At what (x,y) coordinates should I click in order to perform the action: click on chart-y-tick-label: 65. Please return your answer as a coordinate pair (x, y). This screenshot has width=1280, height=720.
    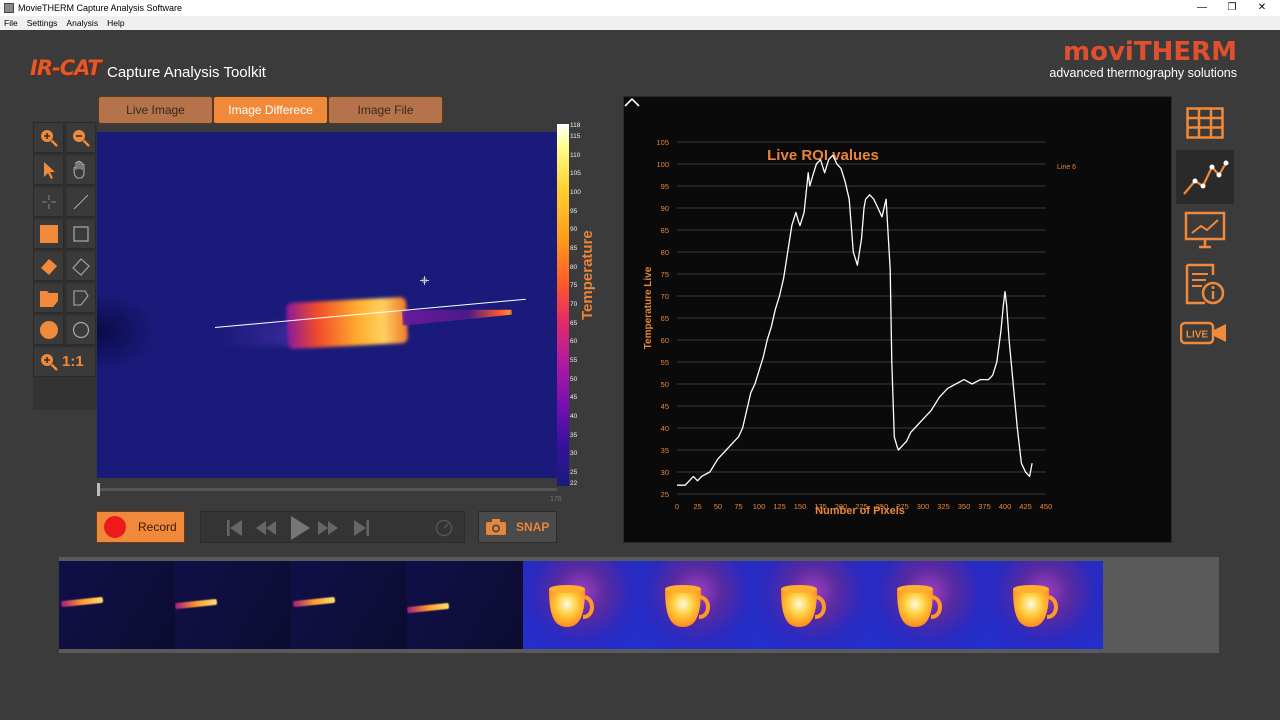
    Looking at the image, I should click on (665, 318).